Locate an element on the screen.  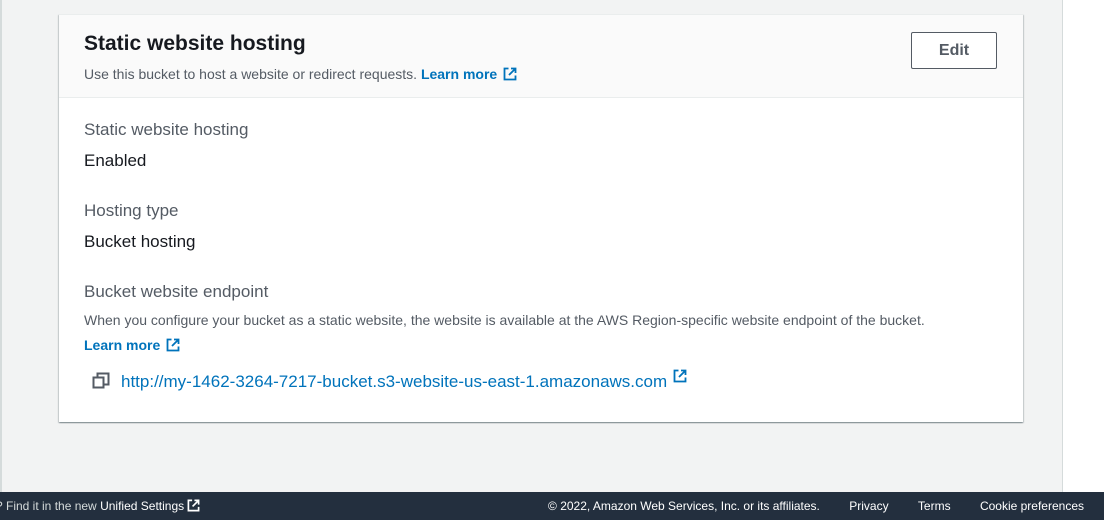
copy-icon is located at coordinates (101, 383).